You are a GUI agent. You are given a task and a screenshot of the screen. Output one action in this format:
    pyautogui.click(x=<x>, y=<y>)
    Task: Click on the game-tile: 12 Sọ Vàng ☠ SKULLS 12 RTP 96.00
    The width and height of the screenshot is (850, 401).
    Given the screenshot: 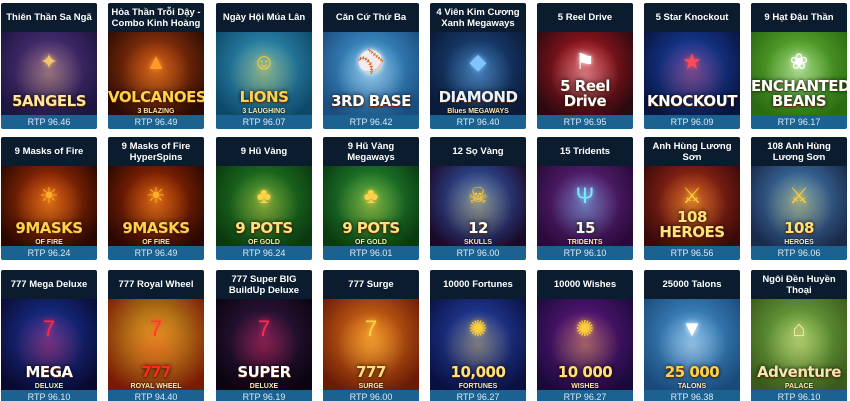 What is the action you would take?
    pyautogui.click(x=478, y=198)
    